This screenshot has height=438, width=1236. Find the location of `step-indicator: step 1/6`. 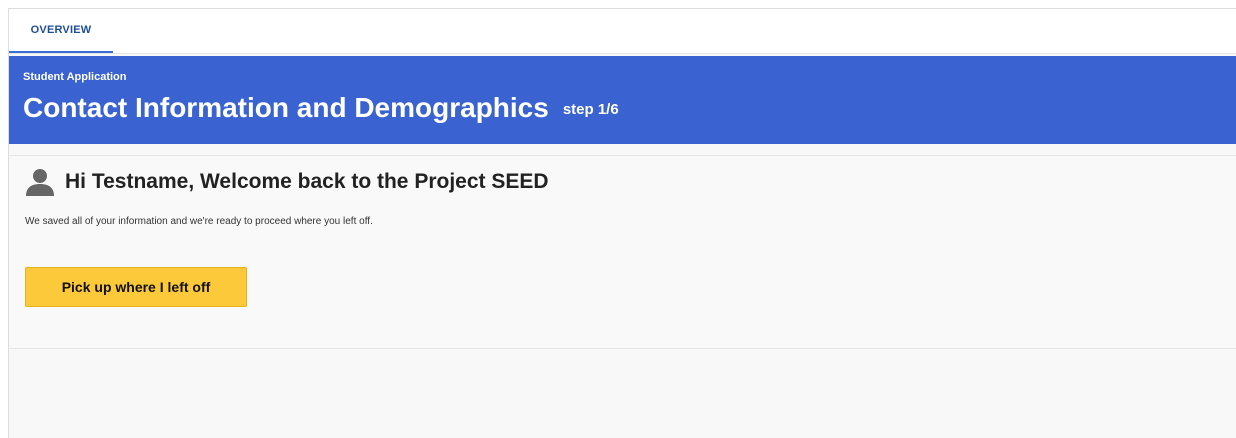

step-indicator: step 1/6 is located at coordinates (590, 109).